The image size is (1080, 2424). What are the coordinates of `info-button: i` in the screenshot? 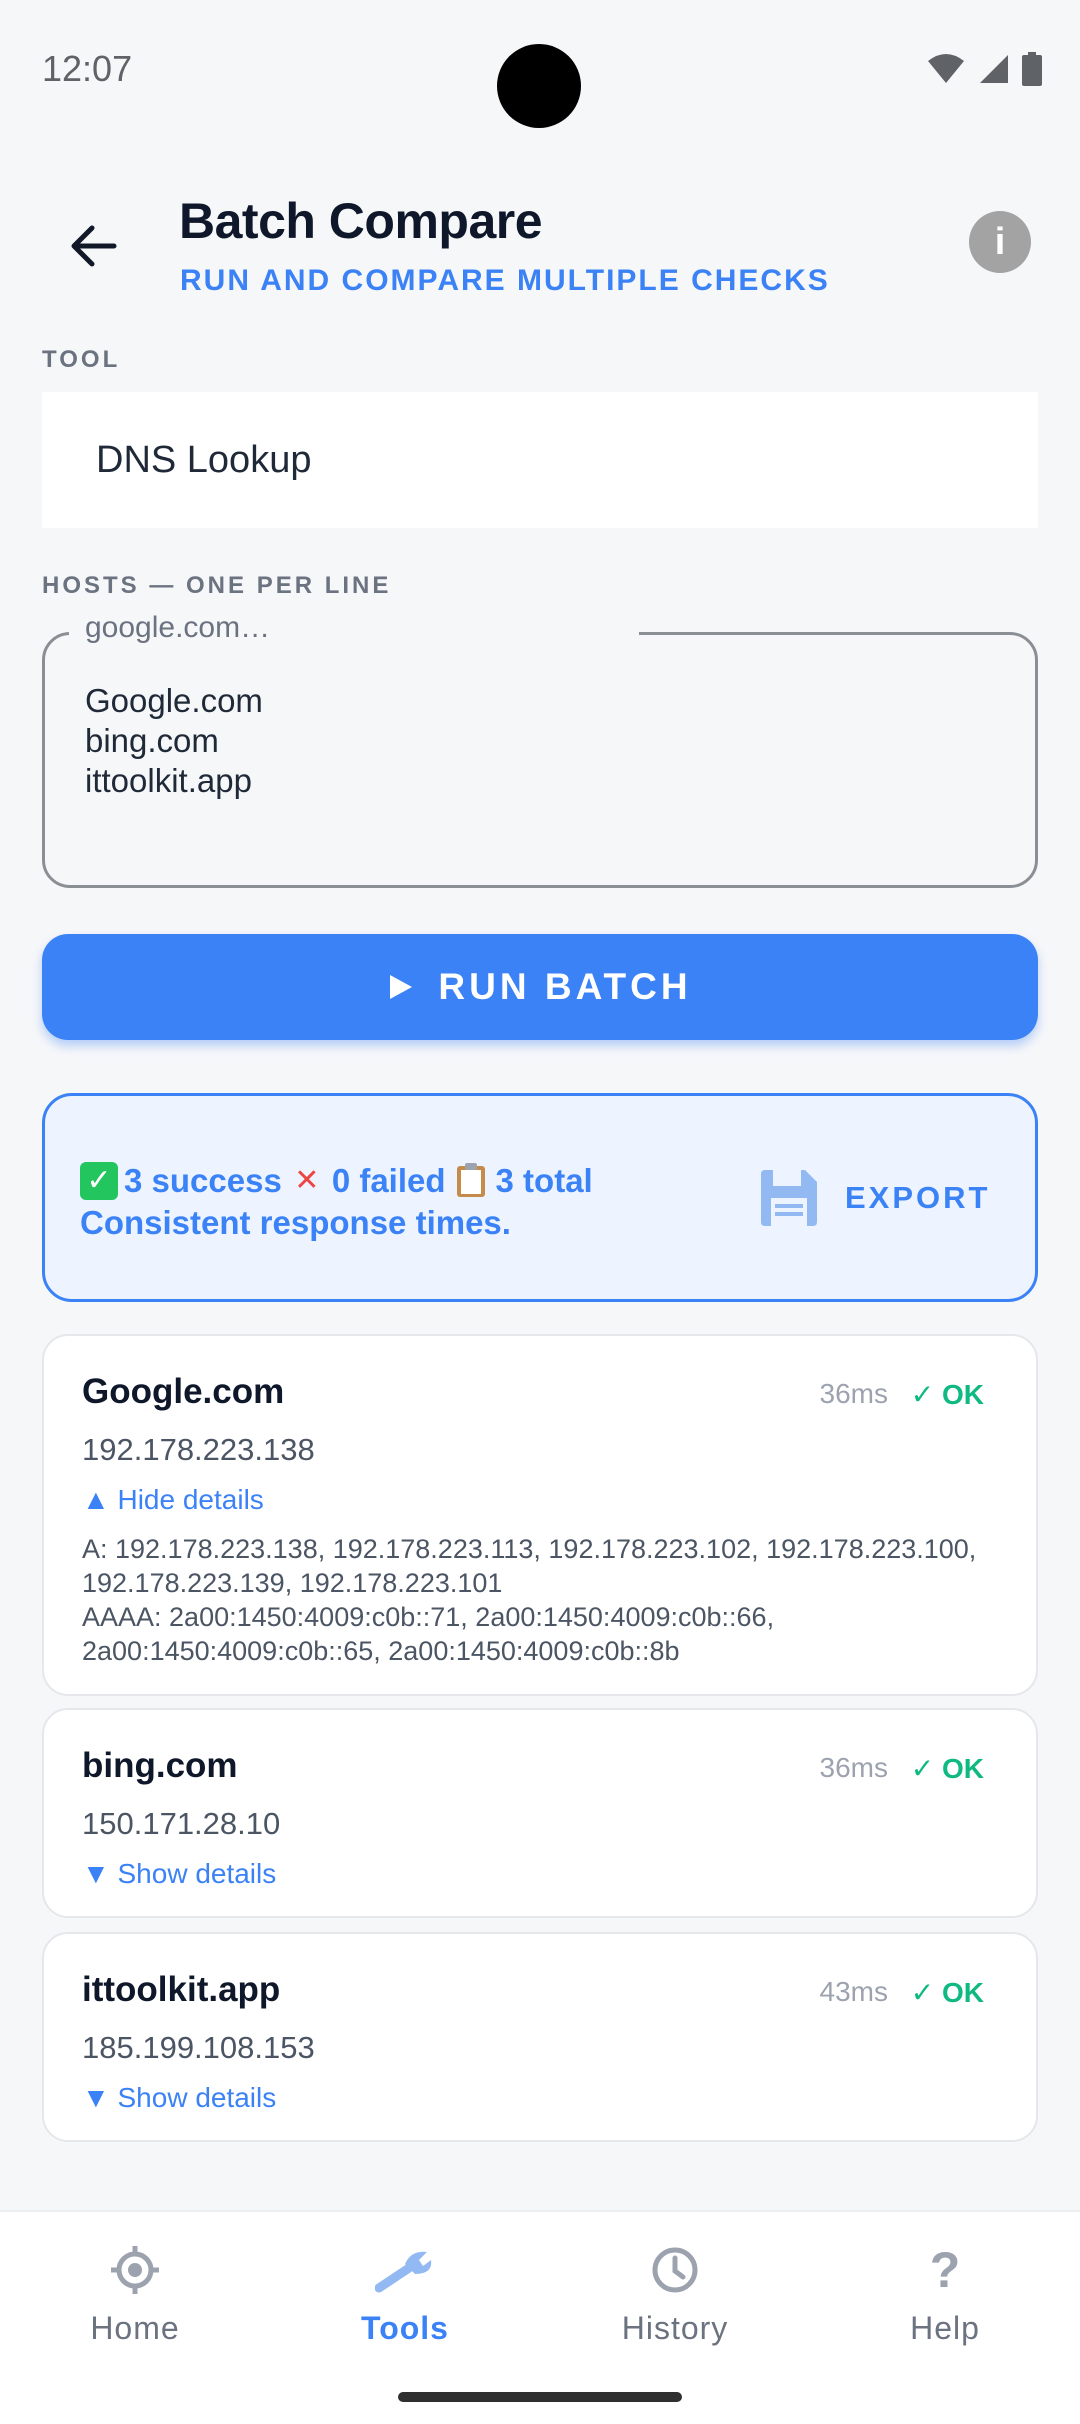 It's located at (1000, 242).